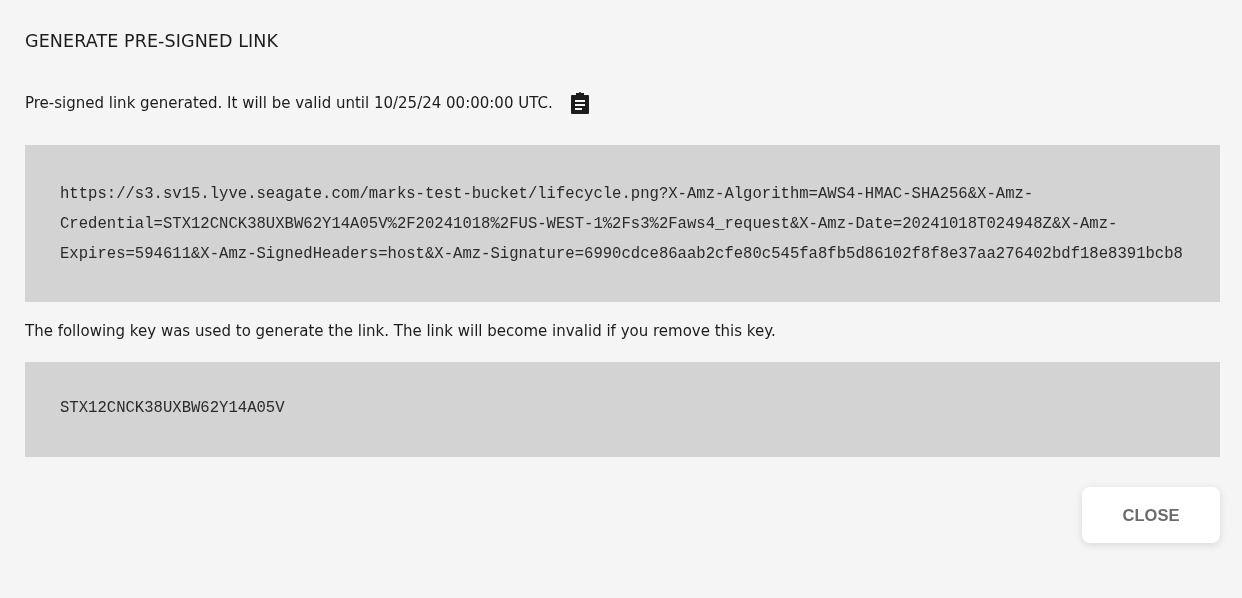 The height and width of the screenshot is (598, 1242). I want to click on key-text: STX12CNCK38UXBW62Y14A05V, so click(172, 408).